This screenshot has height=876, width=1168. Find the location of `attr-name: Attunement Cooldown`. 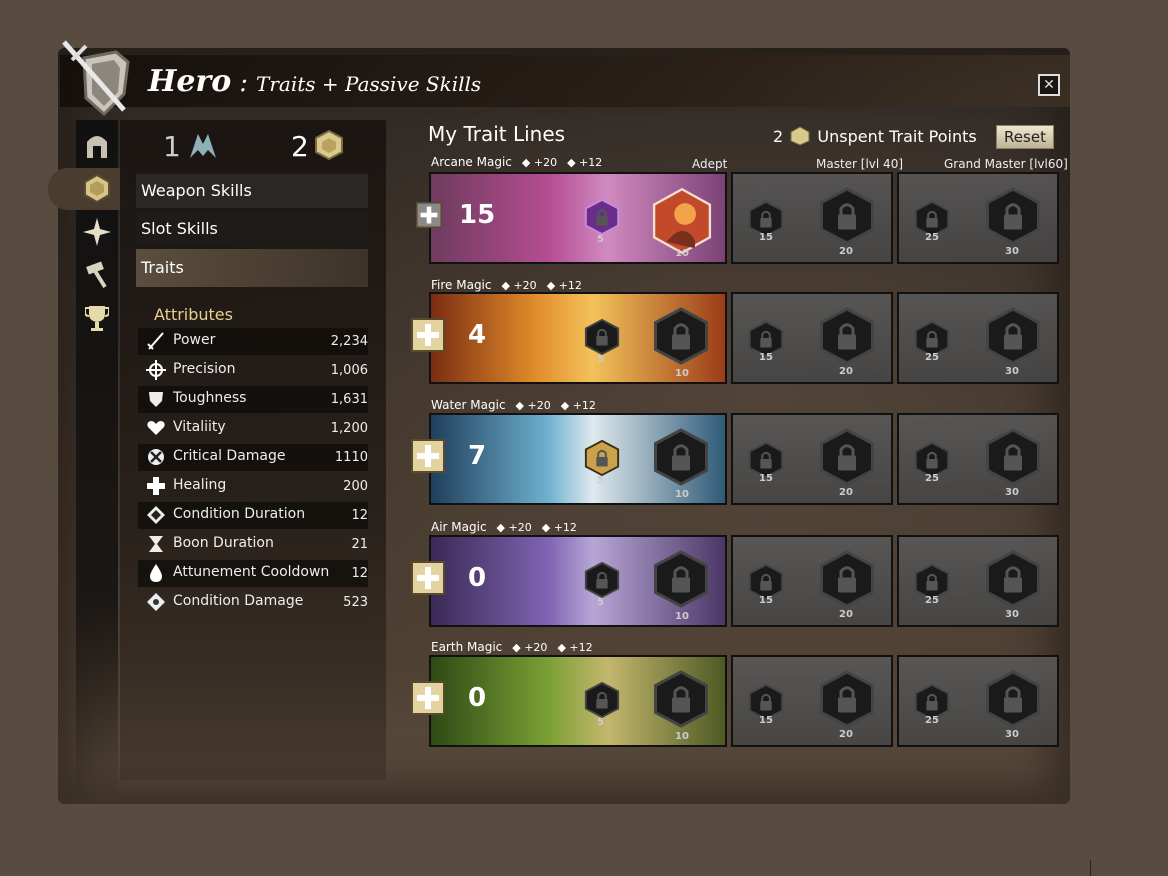

attr-name: Attunement Cooldown is located at coordinates (251, 572).